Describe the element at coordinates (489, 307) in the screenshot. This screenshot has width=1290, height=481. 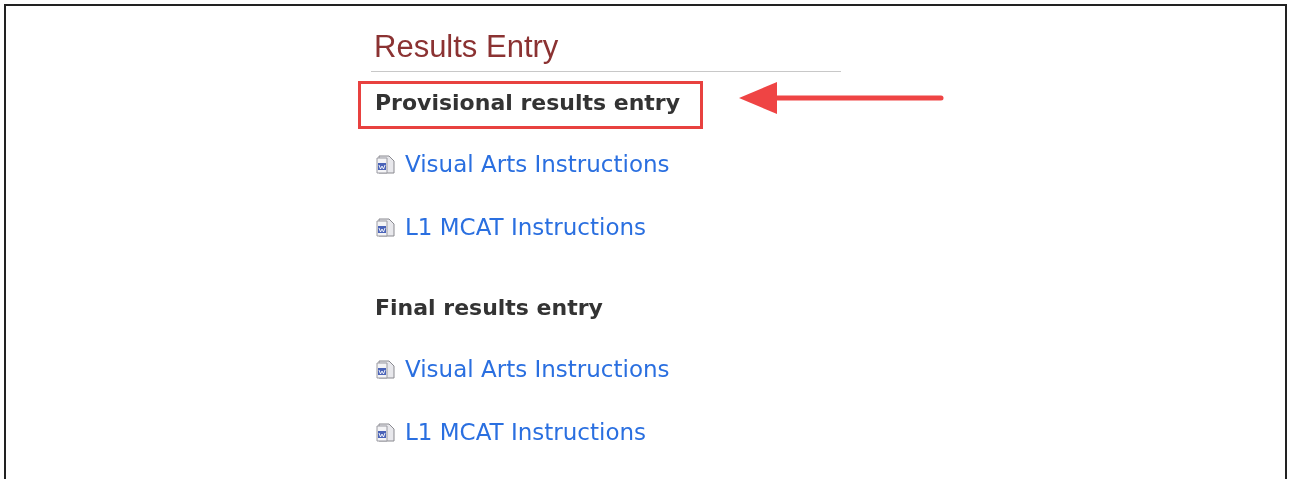
I see `section-heading: Final results entry` at that location.